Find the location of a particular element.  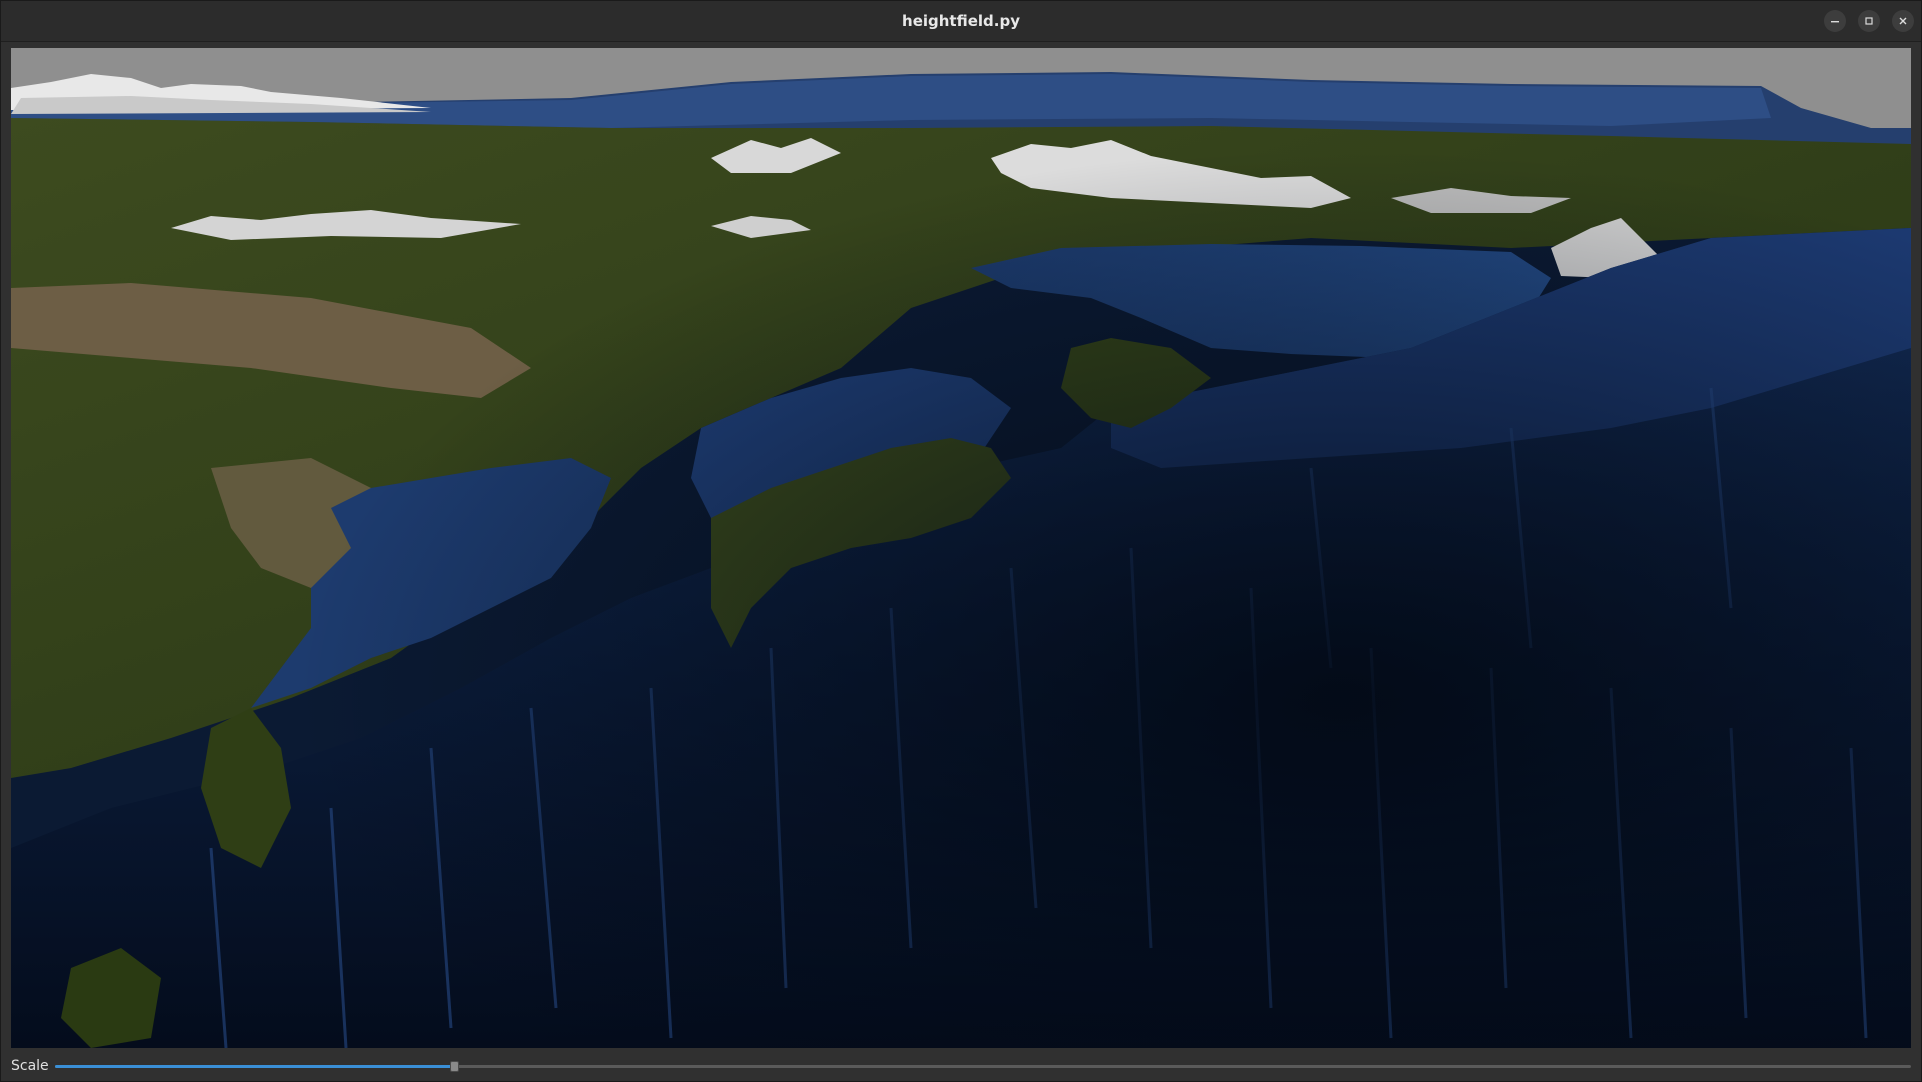

slider-fill is located at coordinates (254, 1066).